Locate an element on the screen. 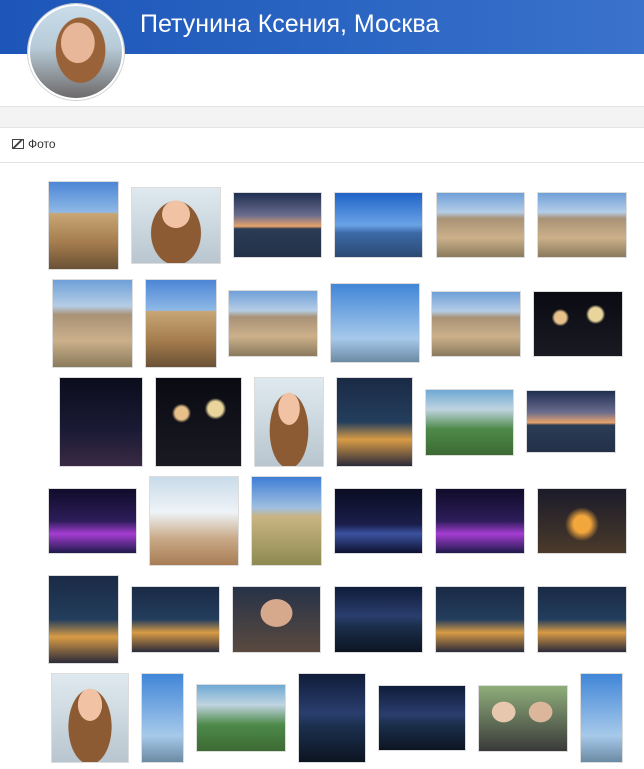  avatar is located at coordinates (76, 52).